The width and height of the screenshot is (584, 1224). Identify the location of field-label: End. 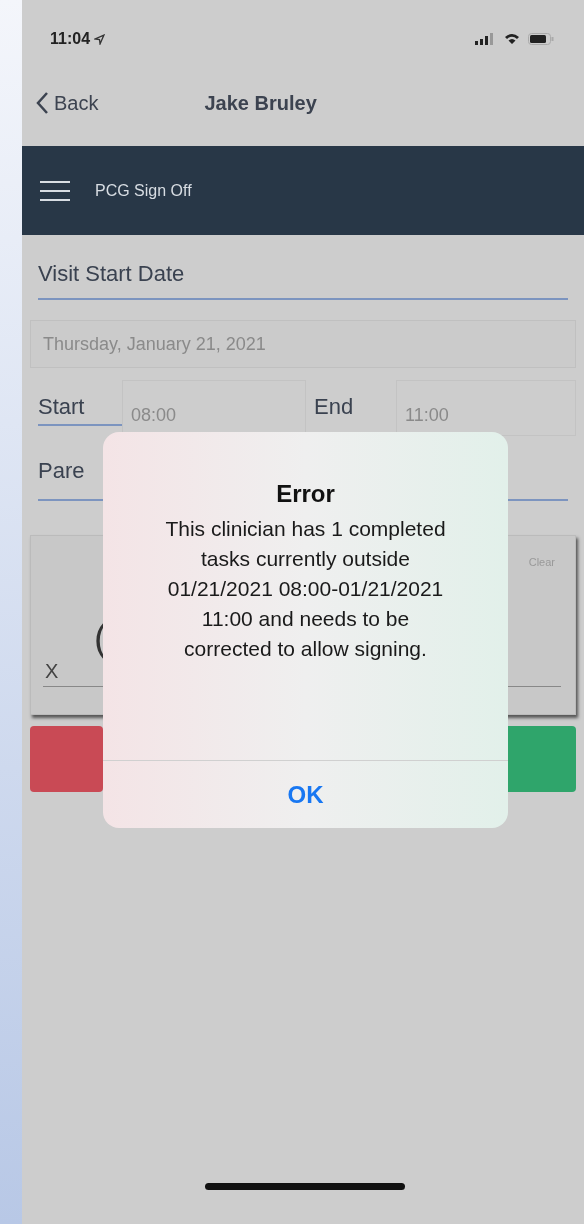
(334, 407).